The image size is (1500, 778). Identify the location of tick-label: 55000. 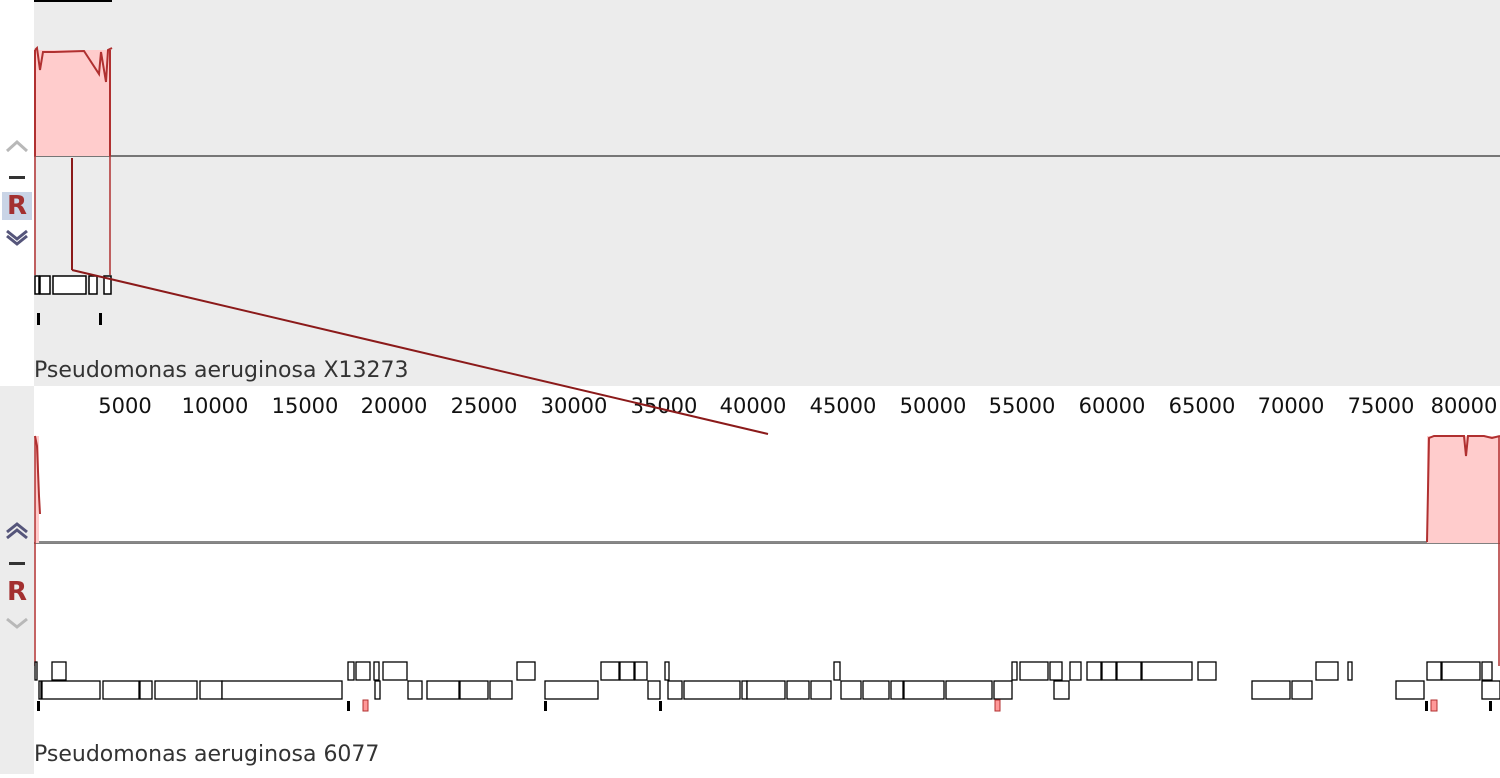
(1022, 406).